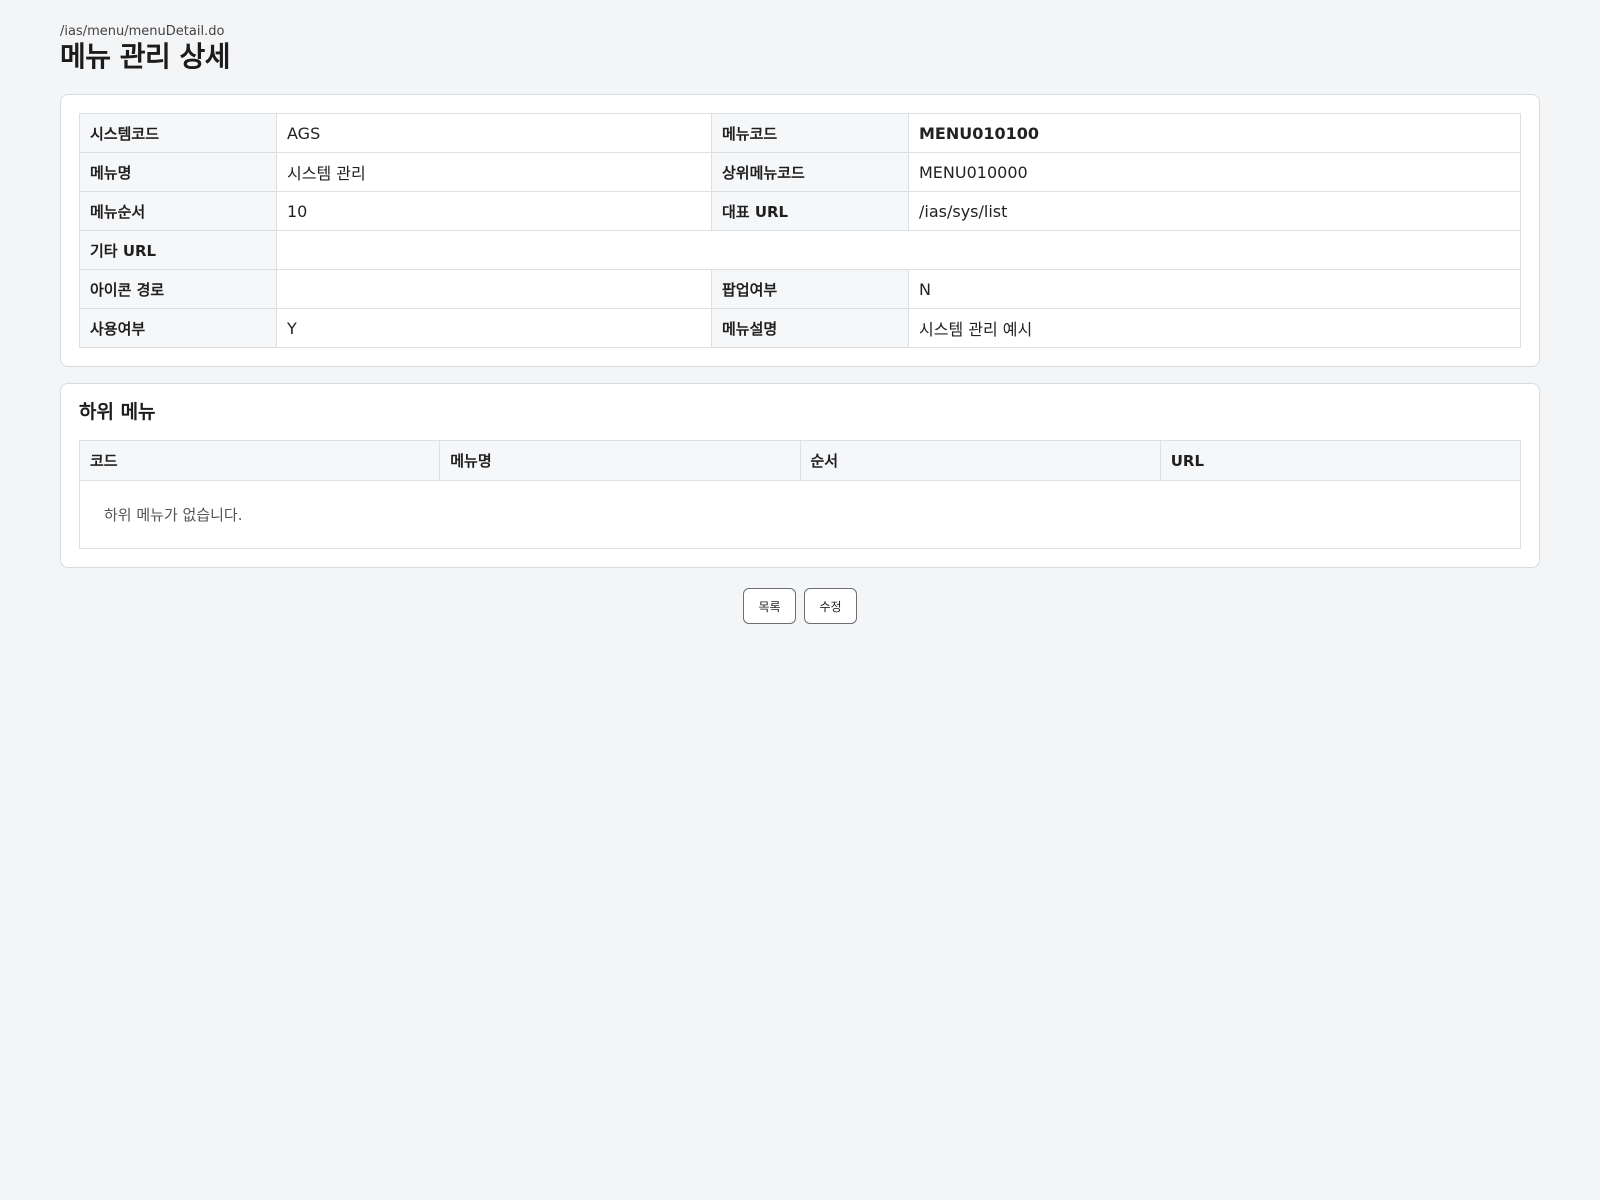  I want to click on parent-menu-code-value: MENU010000, so click(1214, 172).